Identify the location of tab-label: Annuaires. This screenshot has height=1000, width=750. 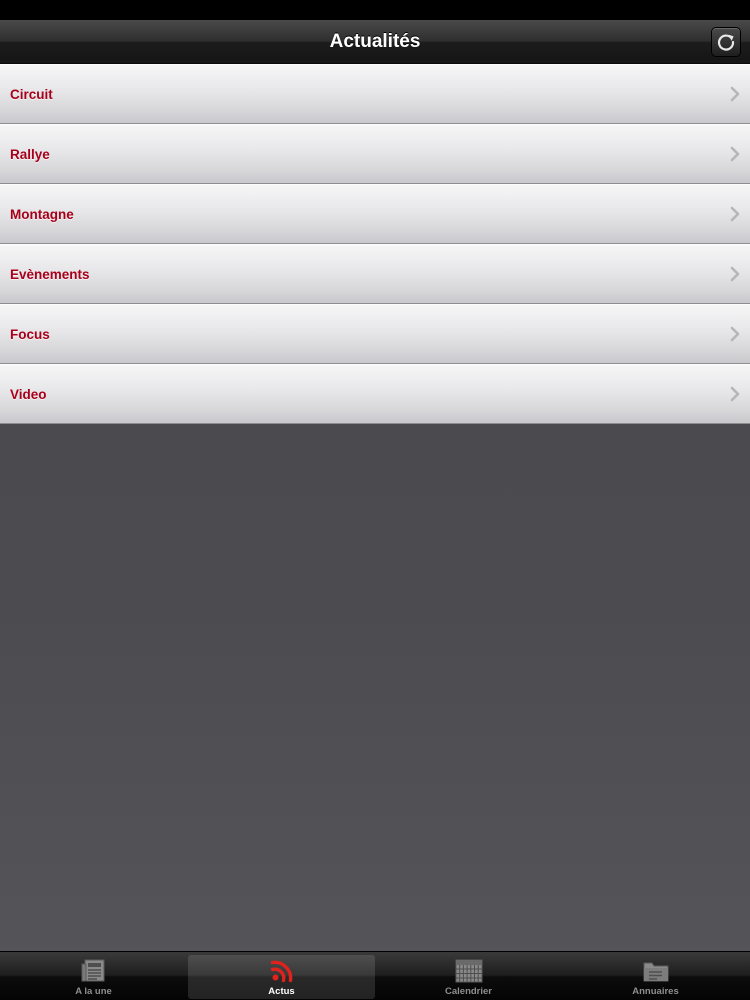
(655, 991).